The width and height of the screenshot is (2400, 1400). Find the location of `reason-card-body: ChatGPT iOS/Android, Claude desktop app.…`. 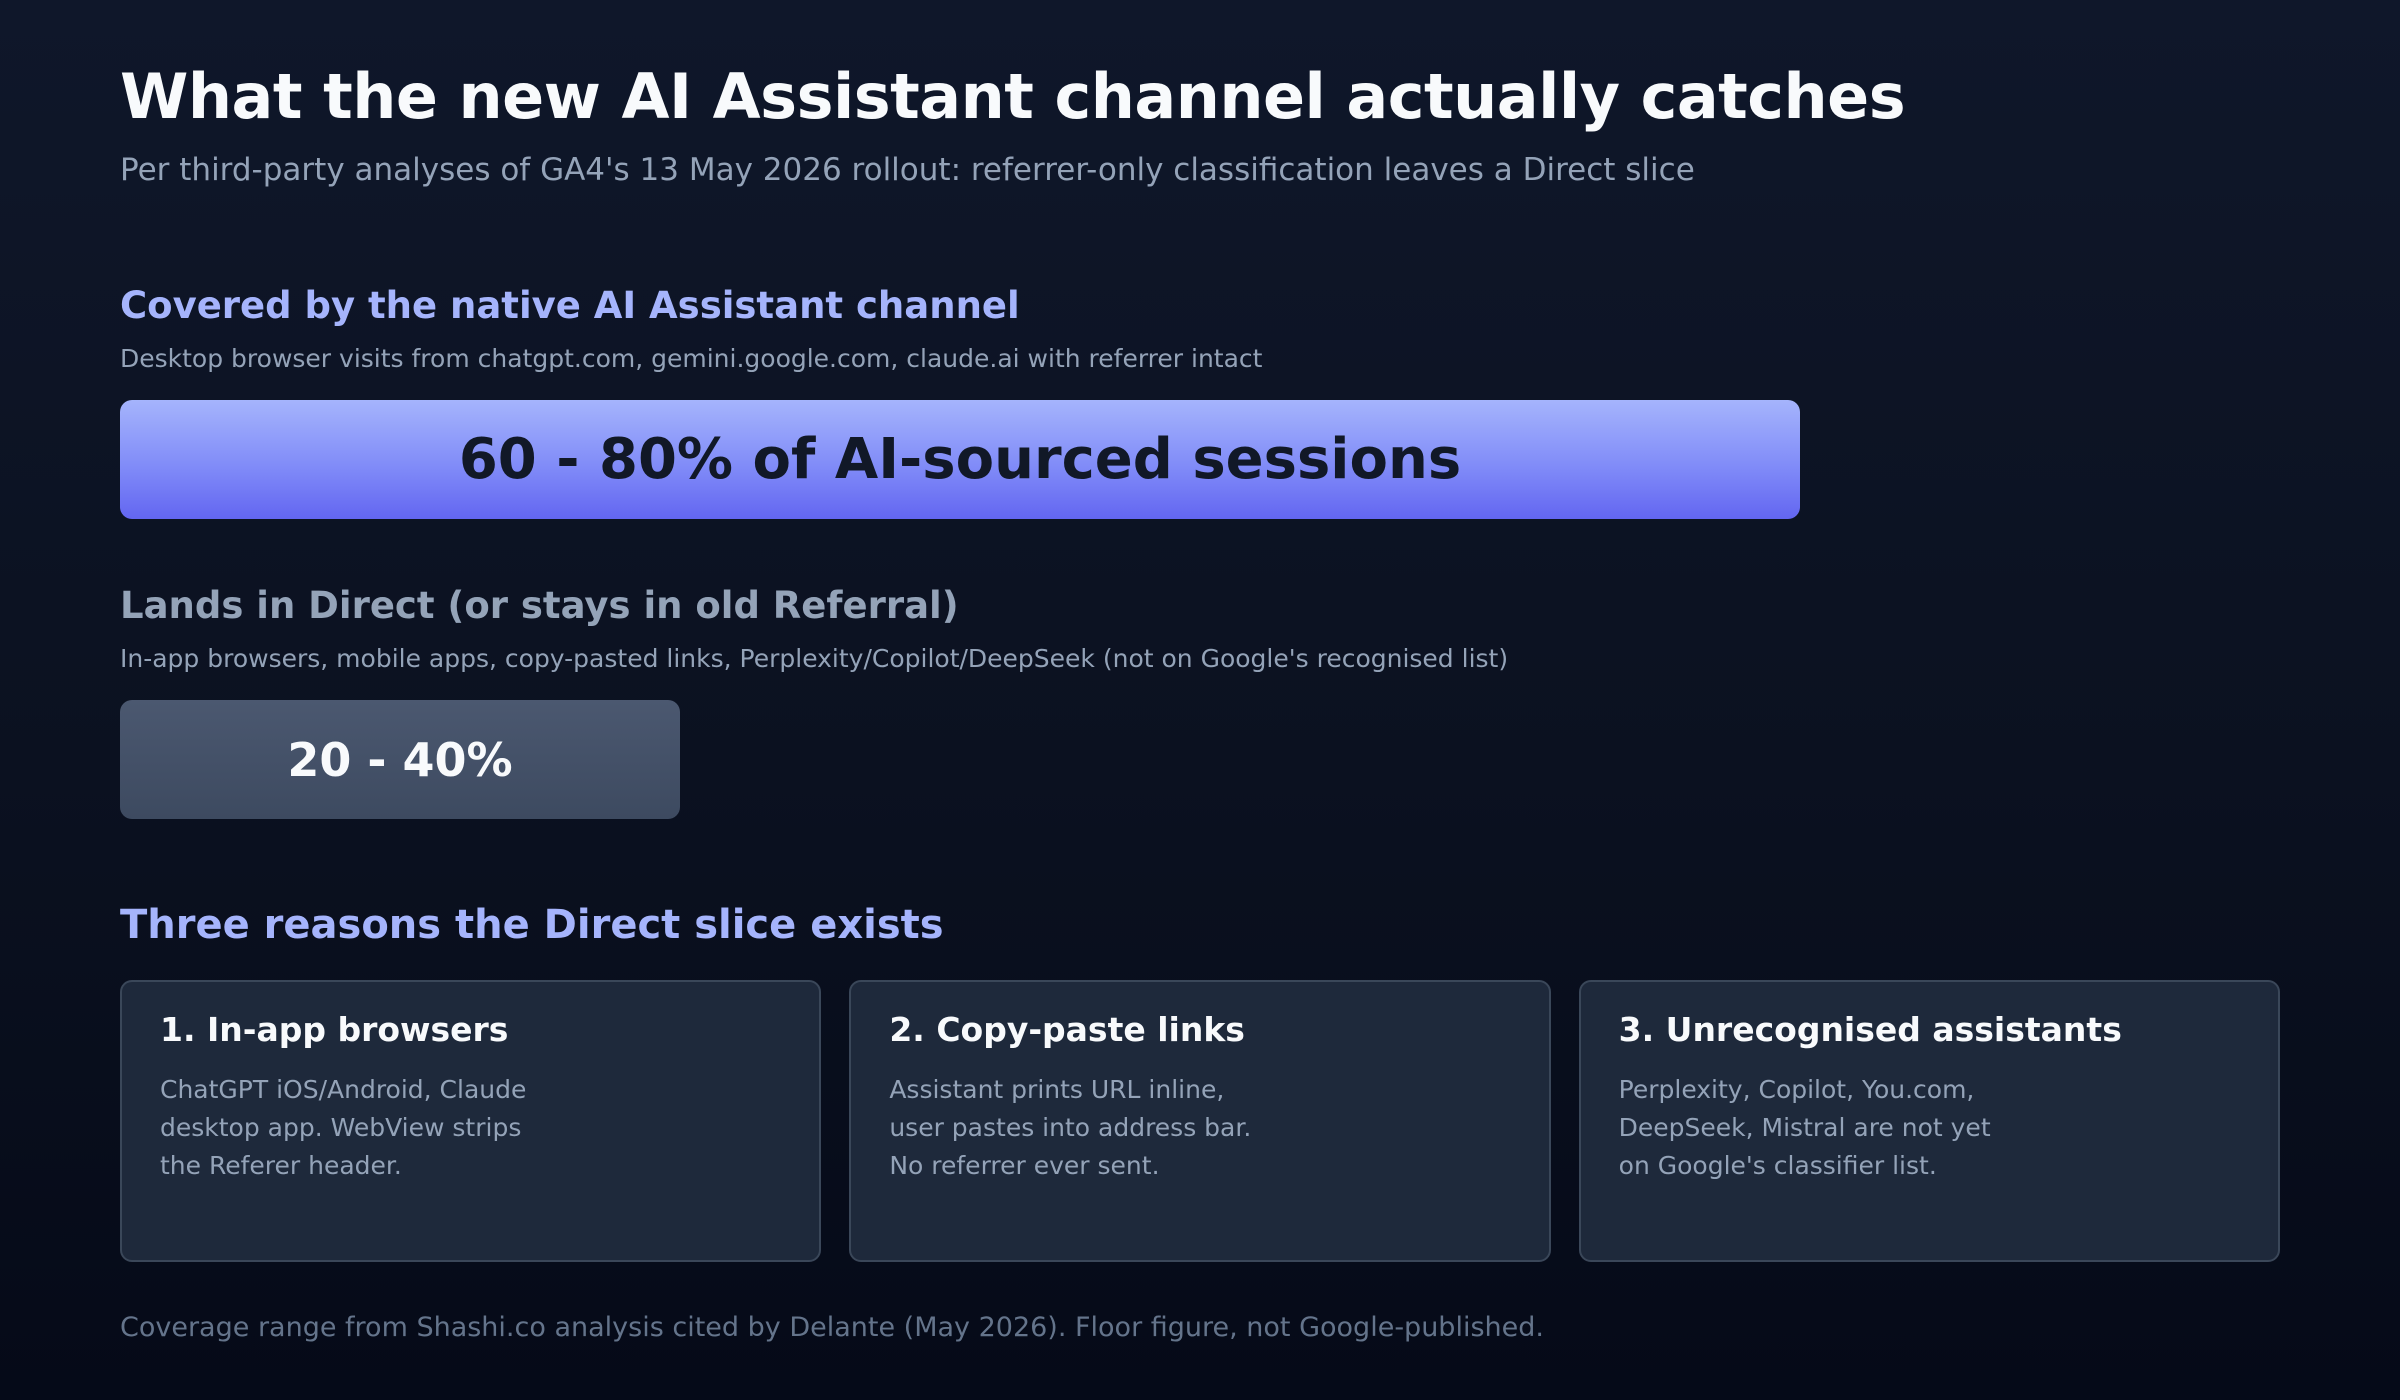

reason-card-body: ChatGPT iOS/Android, Claude desktop app.… is located at coordinates (470, 1128).